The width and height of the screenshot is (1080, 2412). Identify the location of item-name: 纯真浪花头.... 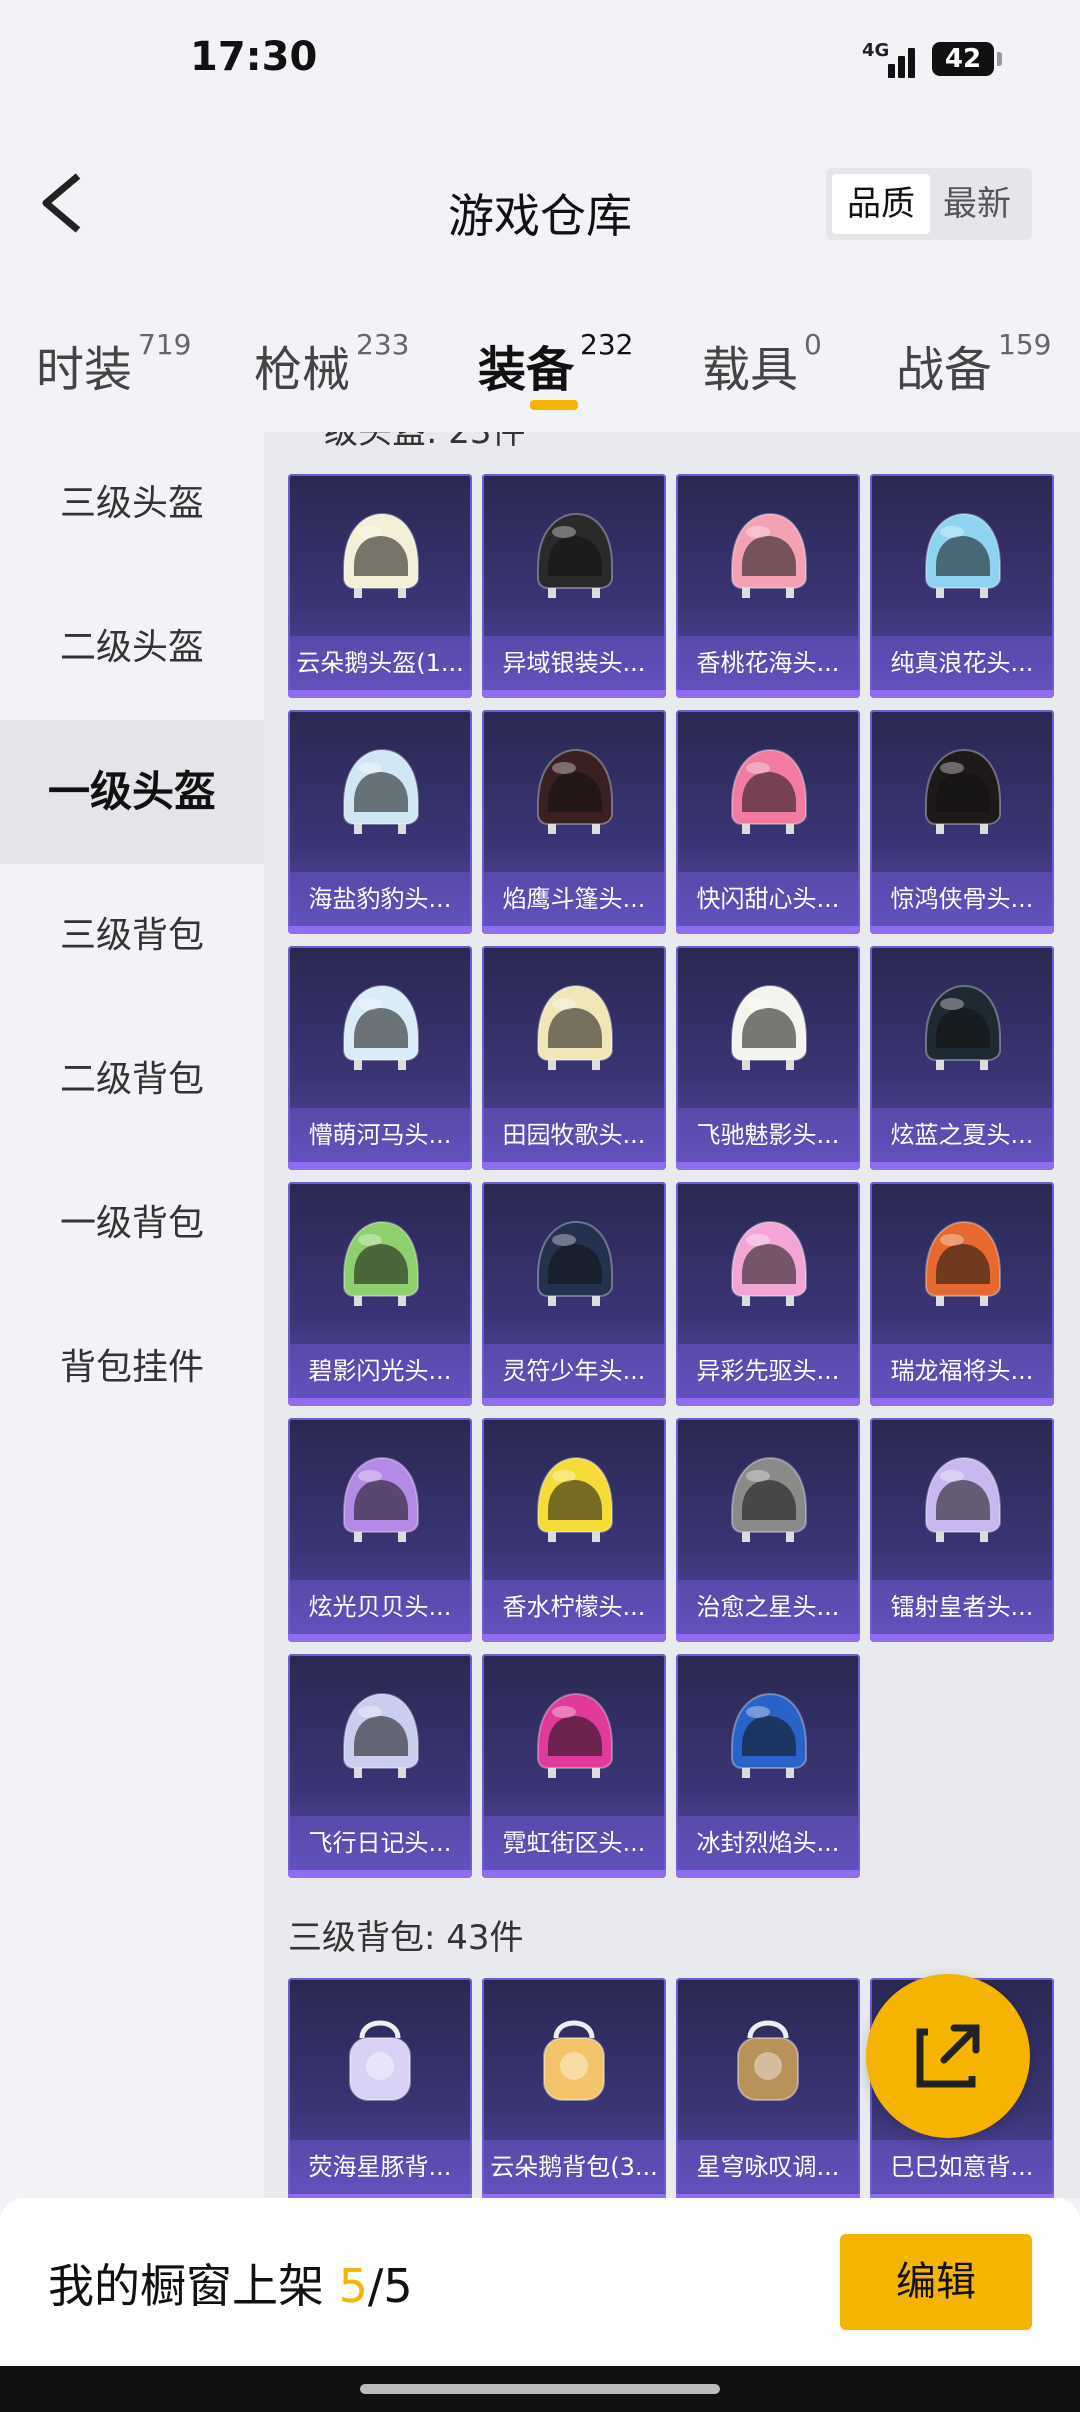
(962, 663).